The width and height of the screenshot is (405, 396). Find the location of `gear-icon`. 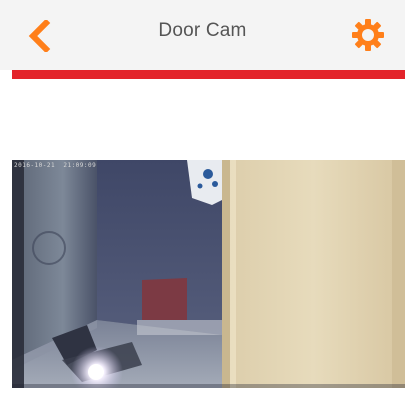

gear-icon is located at coordinates (368, 35).